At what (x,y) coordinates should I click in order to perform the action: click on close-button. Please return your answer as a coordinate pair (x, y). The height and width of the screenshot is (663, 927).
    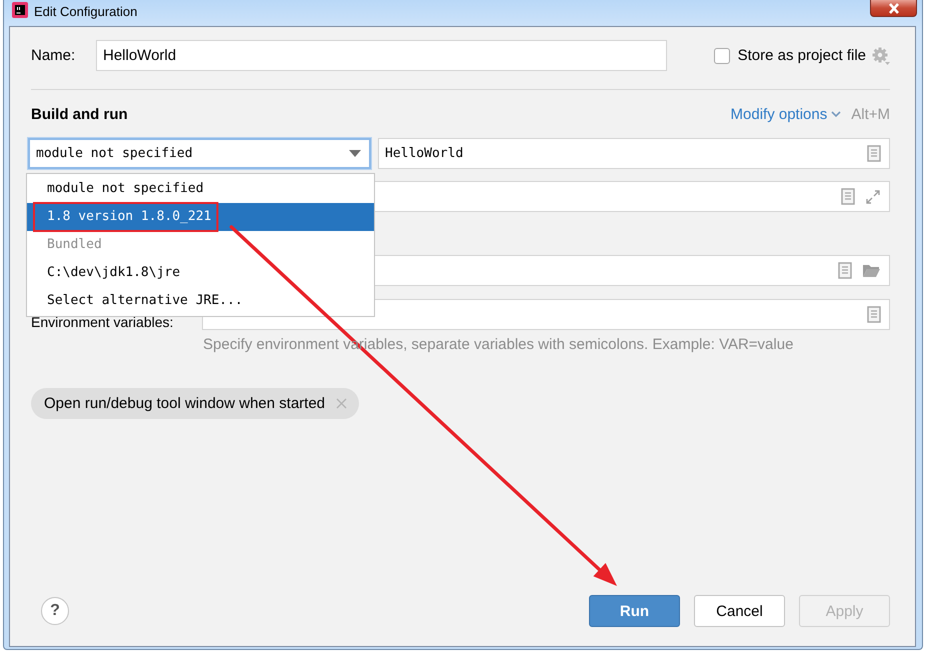
    Looking at the image, I should click on (893, 8).